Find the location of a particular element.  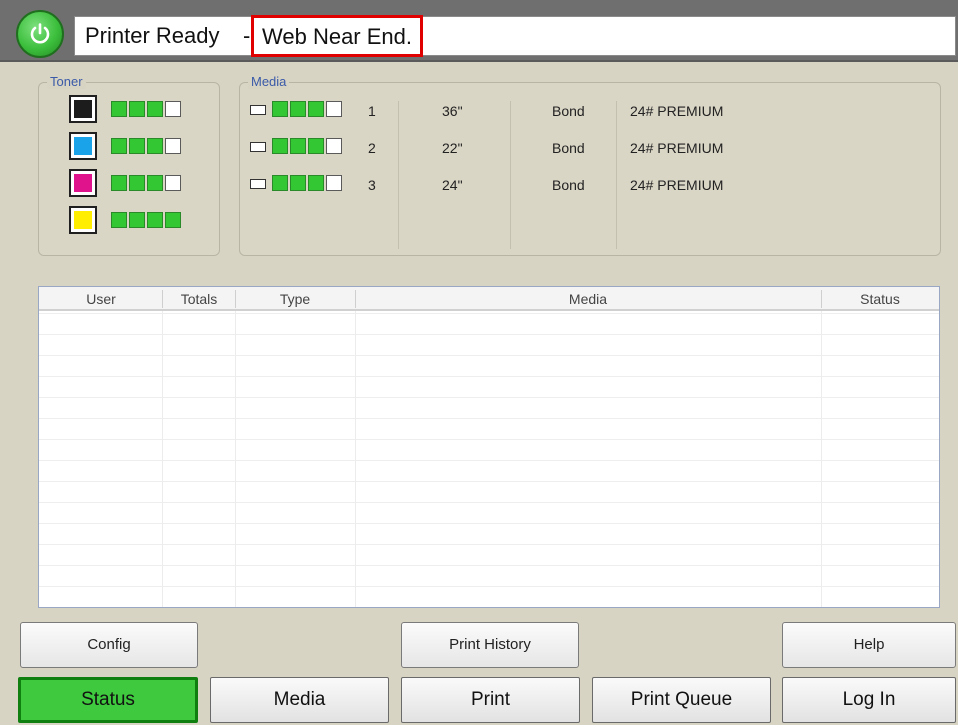

job-table-header: User Totals Type Media Status is located at coordinates (489, 299).